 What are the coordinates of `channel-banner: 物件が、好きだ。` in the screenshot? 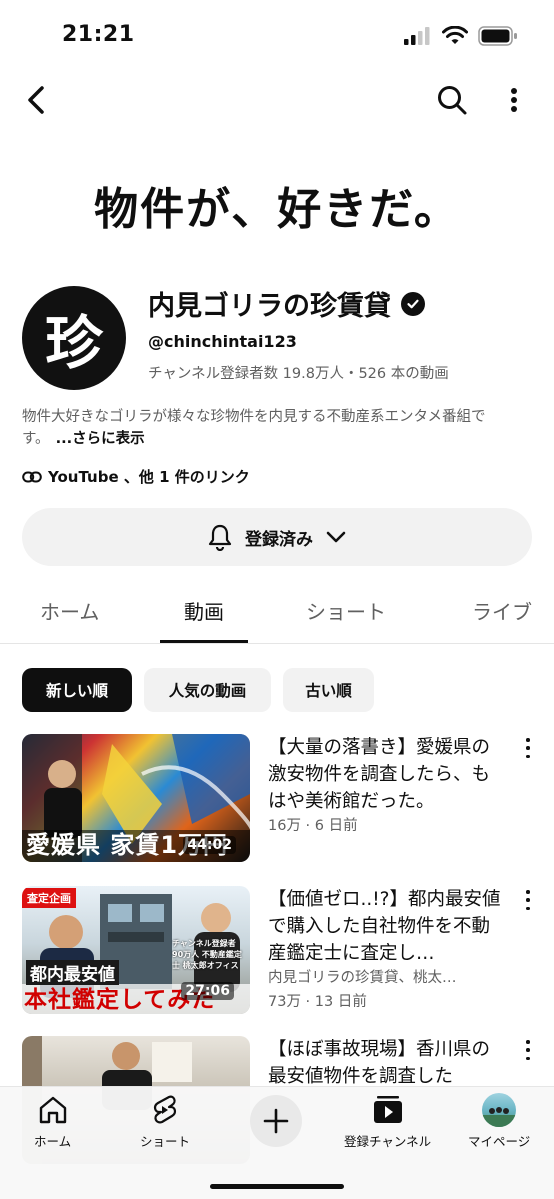 It's located at (277, 205).